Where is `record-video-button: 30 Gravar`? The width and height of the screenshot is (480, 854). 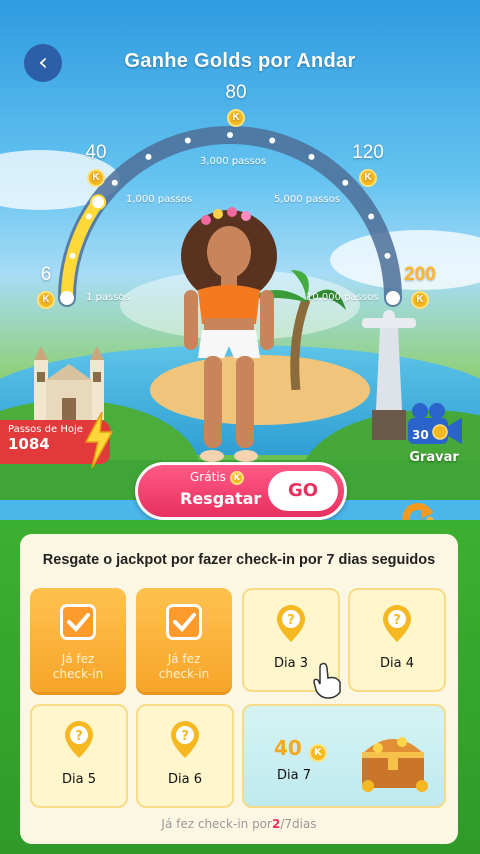 record-video-button: 30 Gravar is located at coordinates (434, 433).